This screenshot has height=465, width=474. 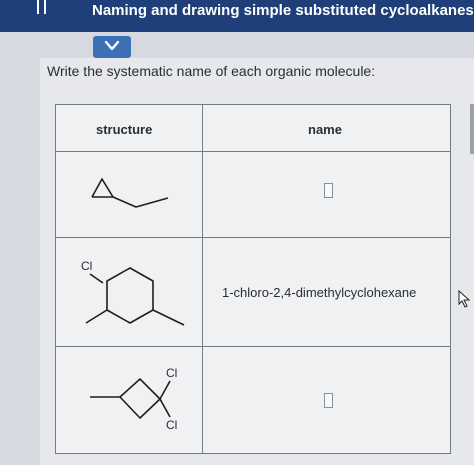 I want to click on structure-dichloro-methylcyclobutane: Cl Cl, so click(x=133, y=399).